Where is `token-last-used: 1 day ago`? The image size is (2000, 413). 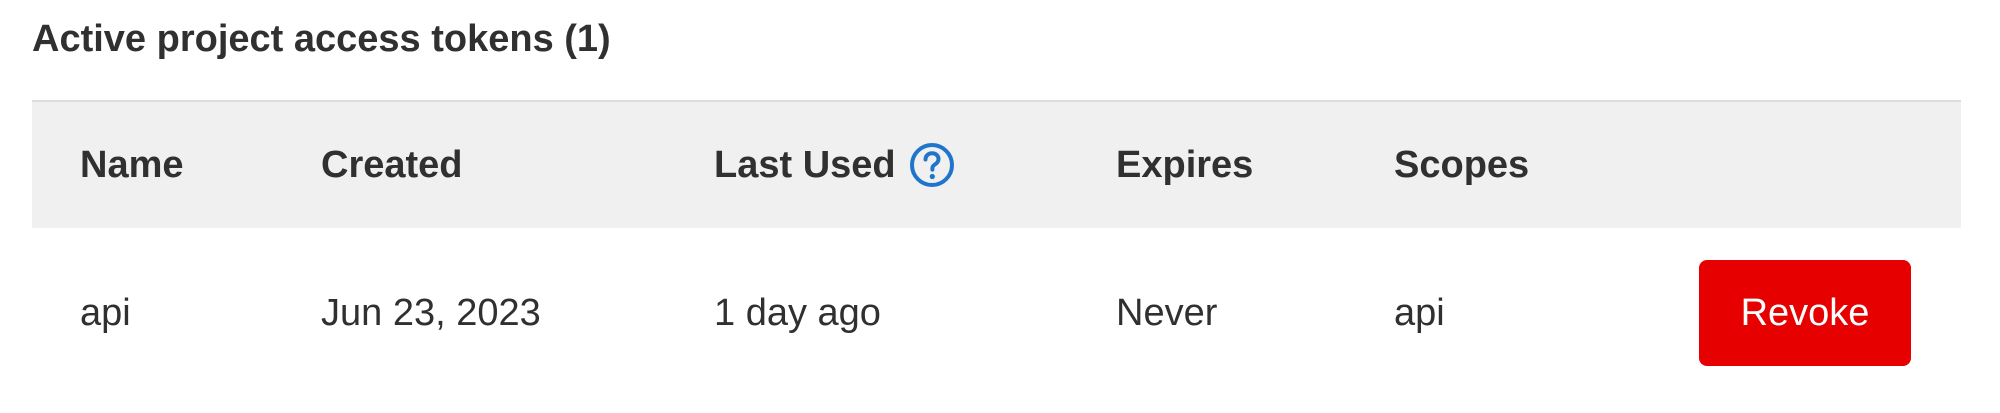 token-last-used: 1 day ago is located at coordinates (797, 312).